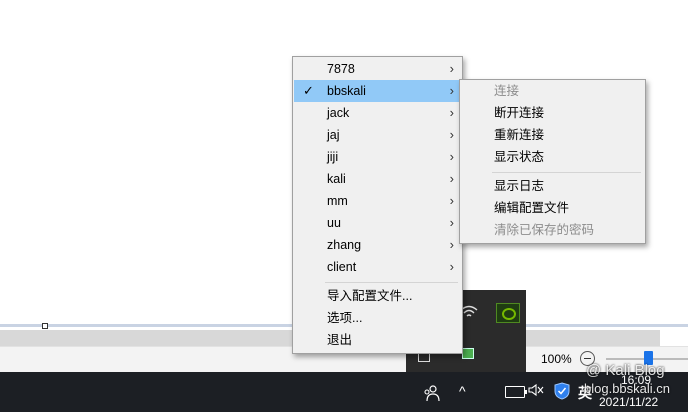 The width and height of the screenshot is (688, 412). Describe the element at coordinates (552, 157) in the screenshot. I see `submenu-item-show-status: 显示状态` at that location.